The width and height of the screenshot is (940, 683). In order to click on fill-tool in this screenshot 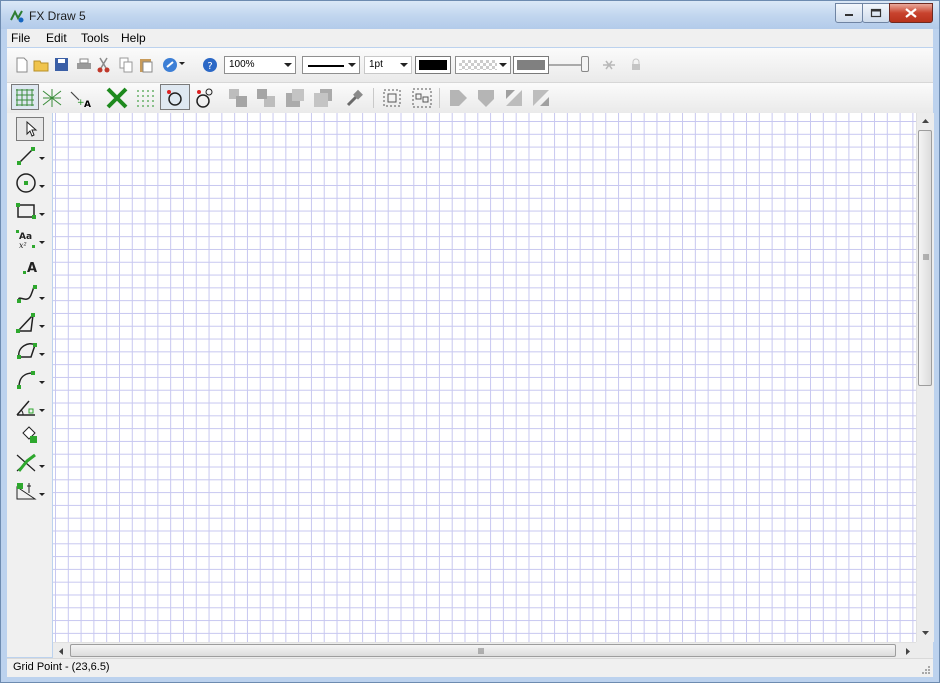, I will do `click(30, 435)`.